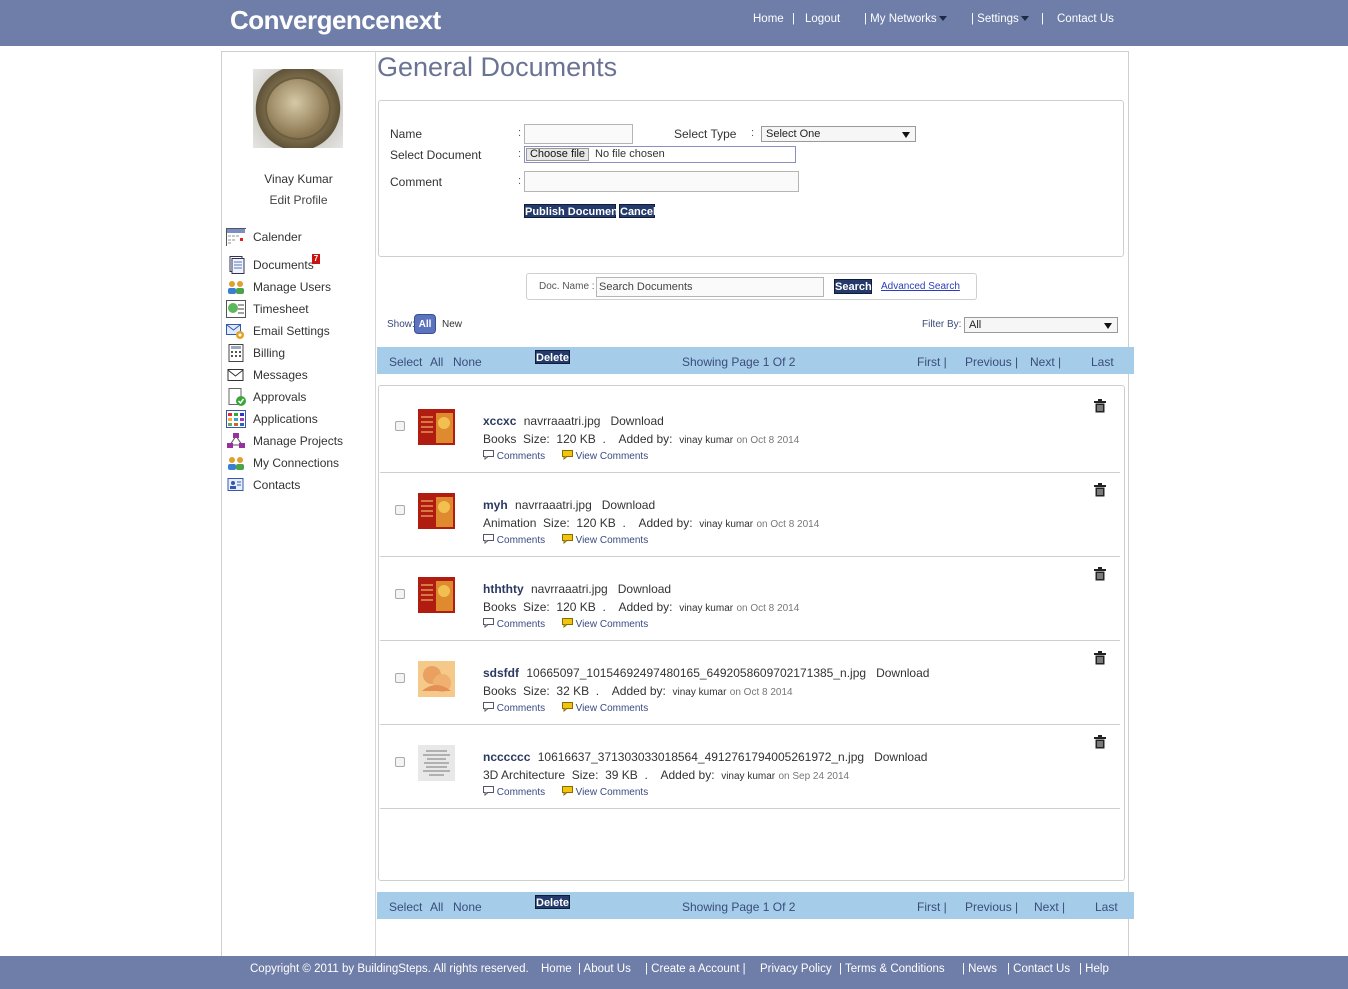  Describe the element at coordinates (298, 354) in the screenshot. I see `sidebar-item-billing: Billing` at that location.